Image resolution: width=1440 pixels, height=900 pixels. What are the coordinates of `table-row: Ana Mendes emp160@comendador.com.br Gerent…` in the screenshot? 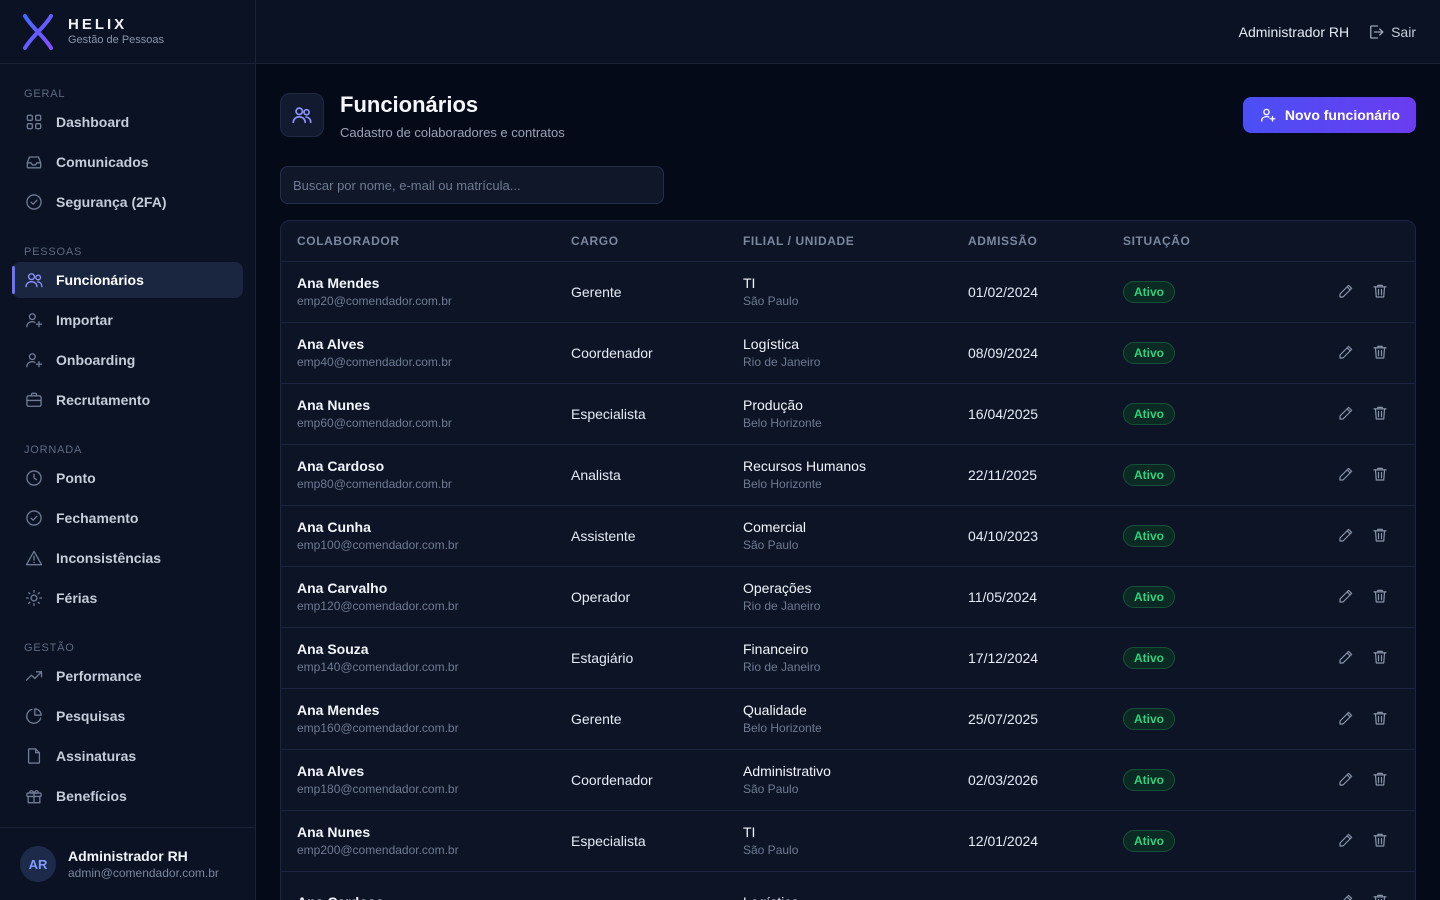 It's located at (848, 719).